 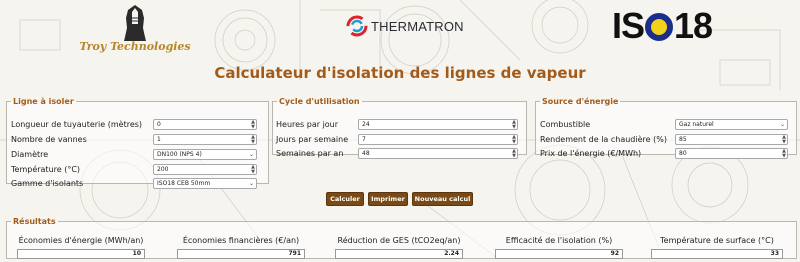 I want to click on line-legend: Ligne à isoler, so click(x=43, y=101).